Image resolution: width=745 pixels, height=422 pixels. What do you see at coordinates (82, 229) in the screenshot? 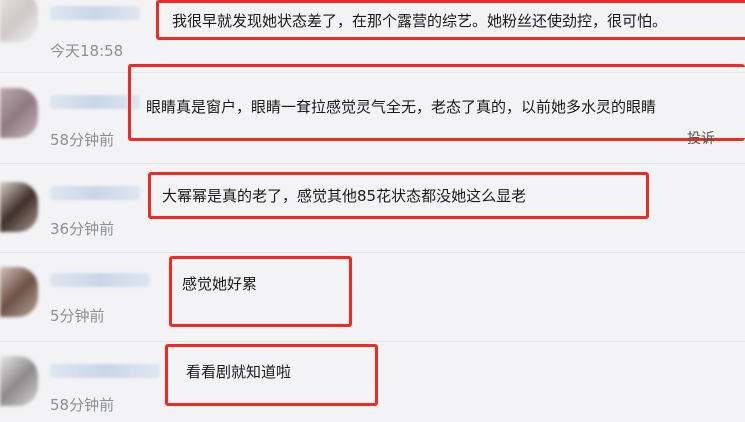
I see `timestamp: 36分钟前` at bounding box center [82, 229].